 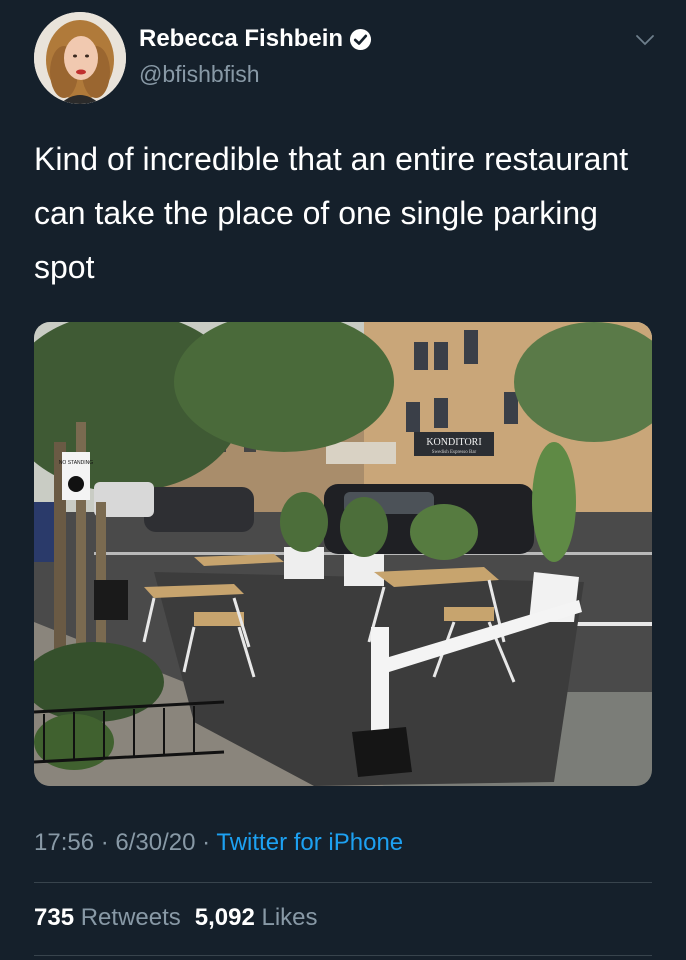 I want to click on tweet-meta: 17:56 · 6/30/20 · Twitter for iPhone, so click(x=218, y=843).